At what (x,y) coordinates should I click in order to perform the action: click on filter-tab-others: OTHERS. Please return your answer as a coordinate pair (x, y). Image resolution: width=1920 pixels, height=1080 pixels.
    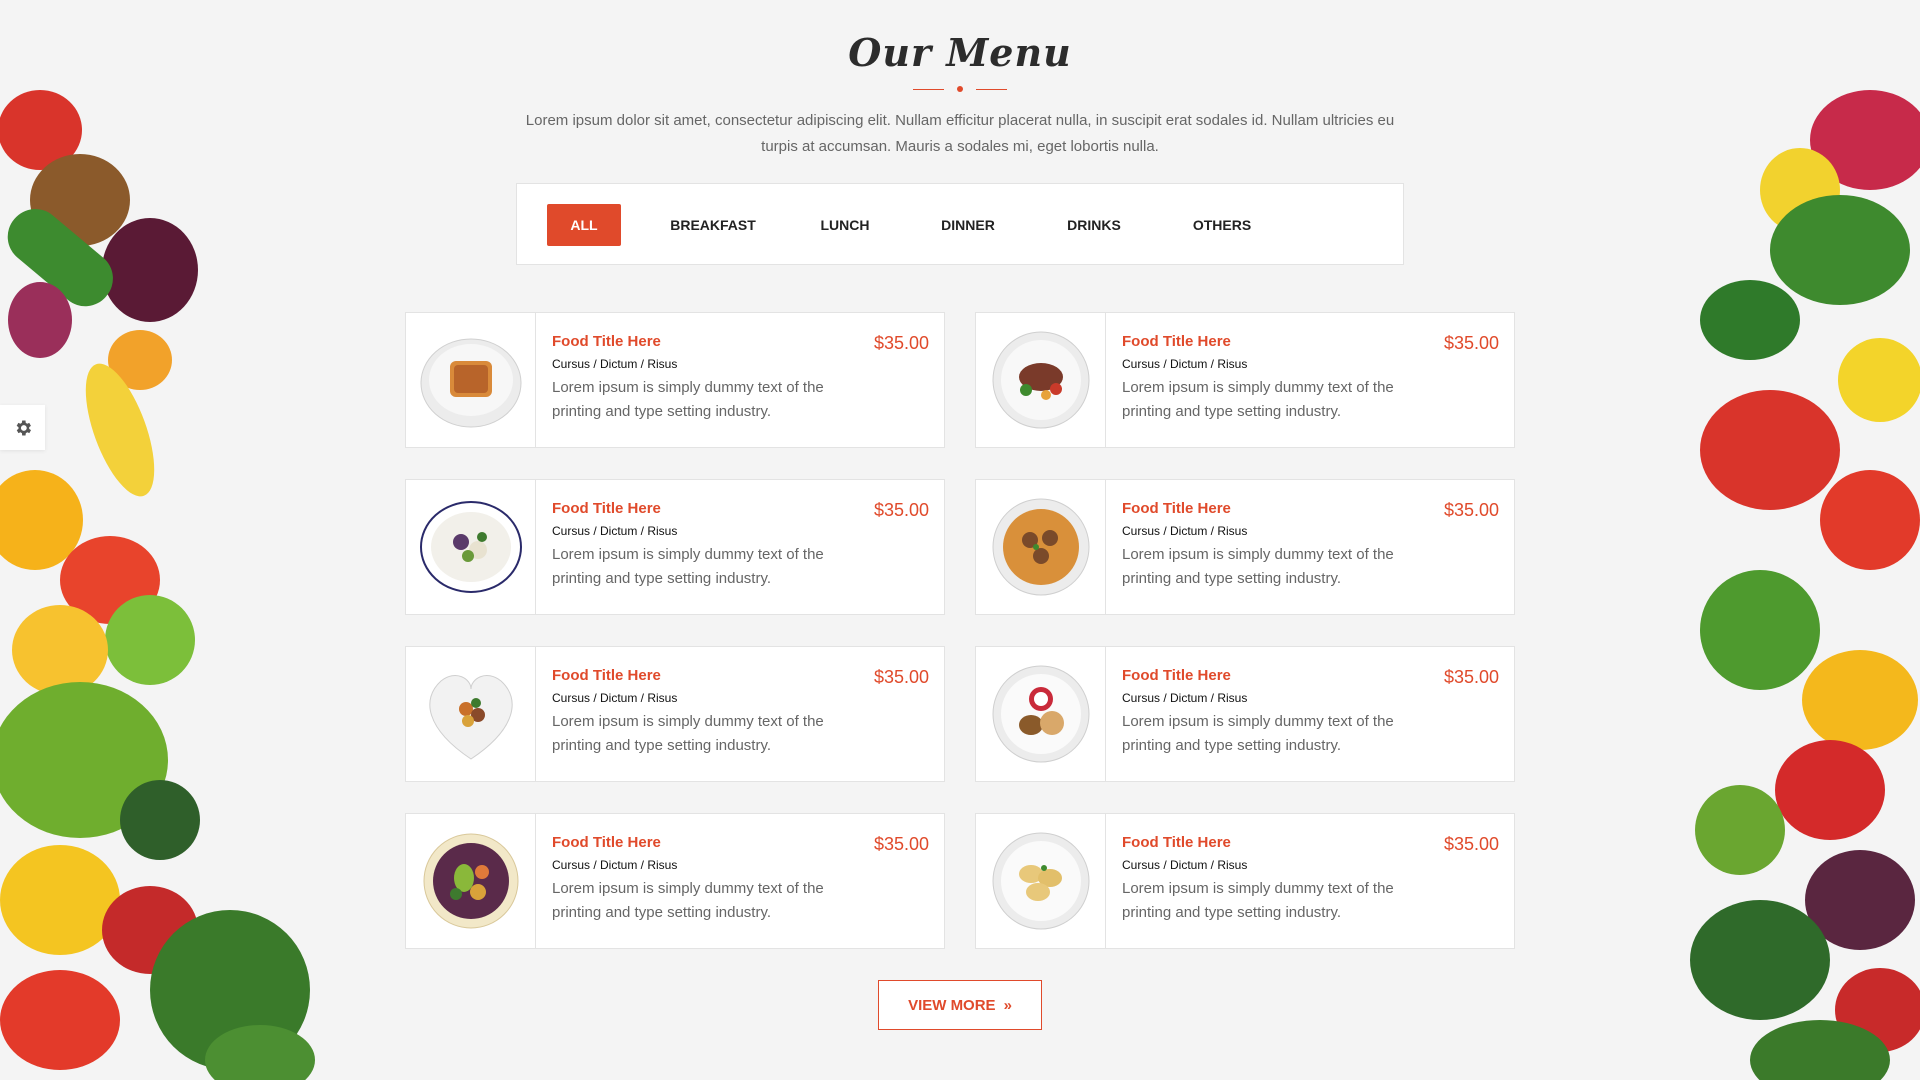
    Looking at the image, I should click on (1222, 225).